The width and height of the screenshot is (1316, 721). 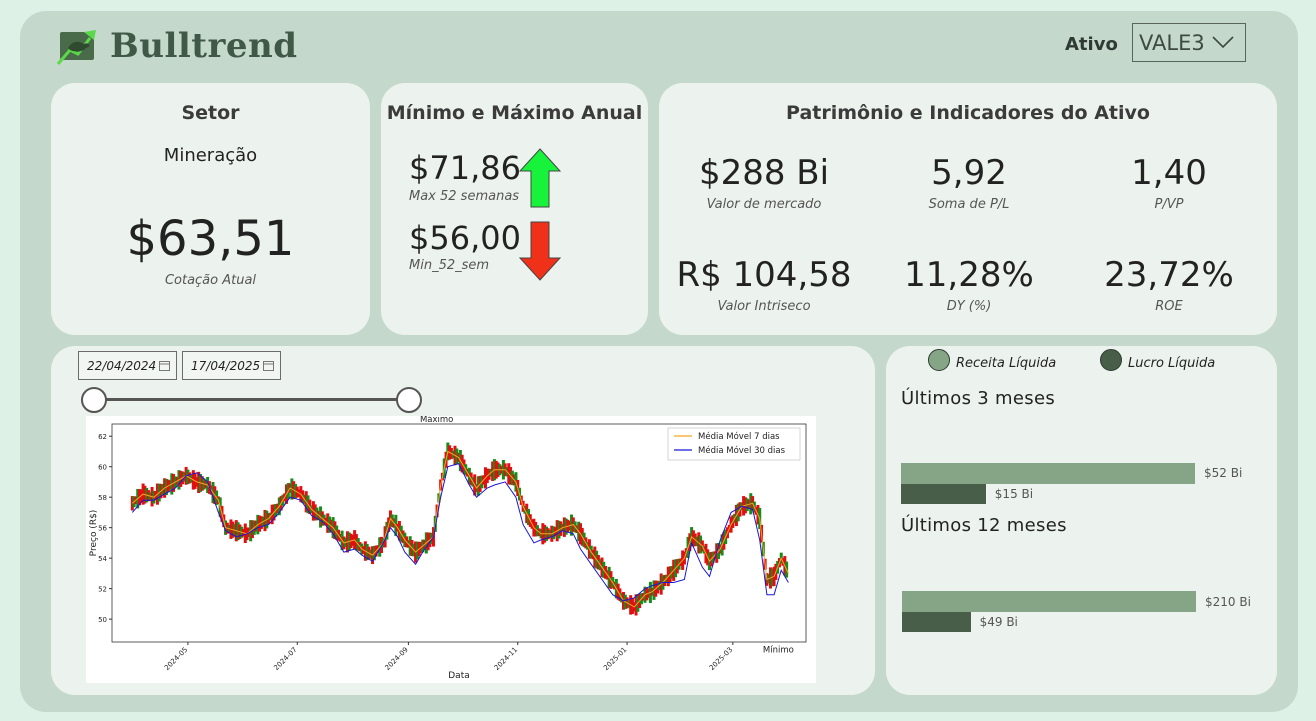 What do you see at coordinates (210, 209) in the screenshot?
I see `sector-card: Setor Mineração $63,51 Cotação Atual` at bounding box center [210, 209].